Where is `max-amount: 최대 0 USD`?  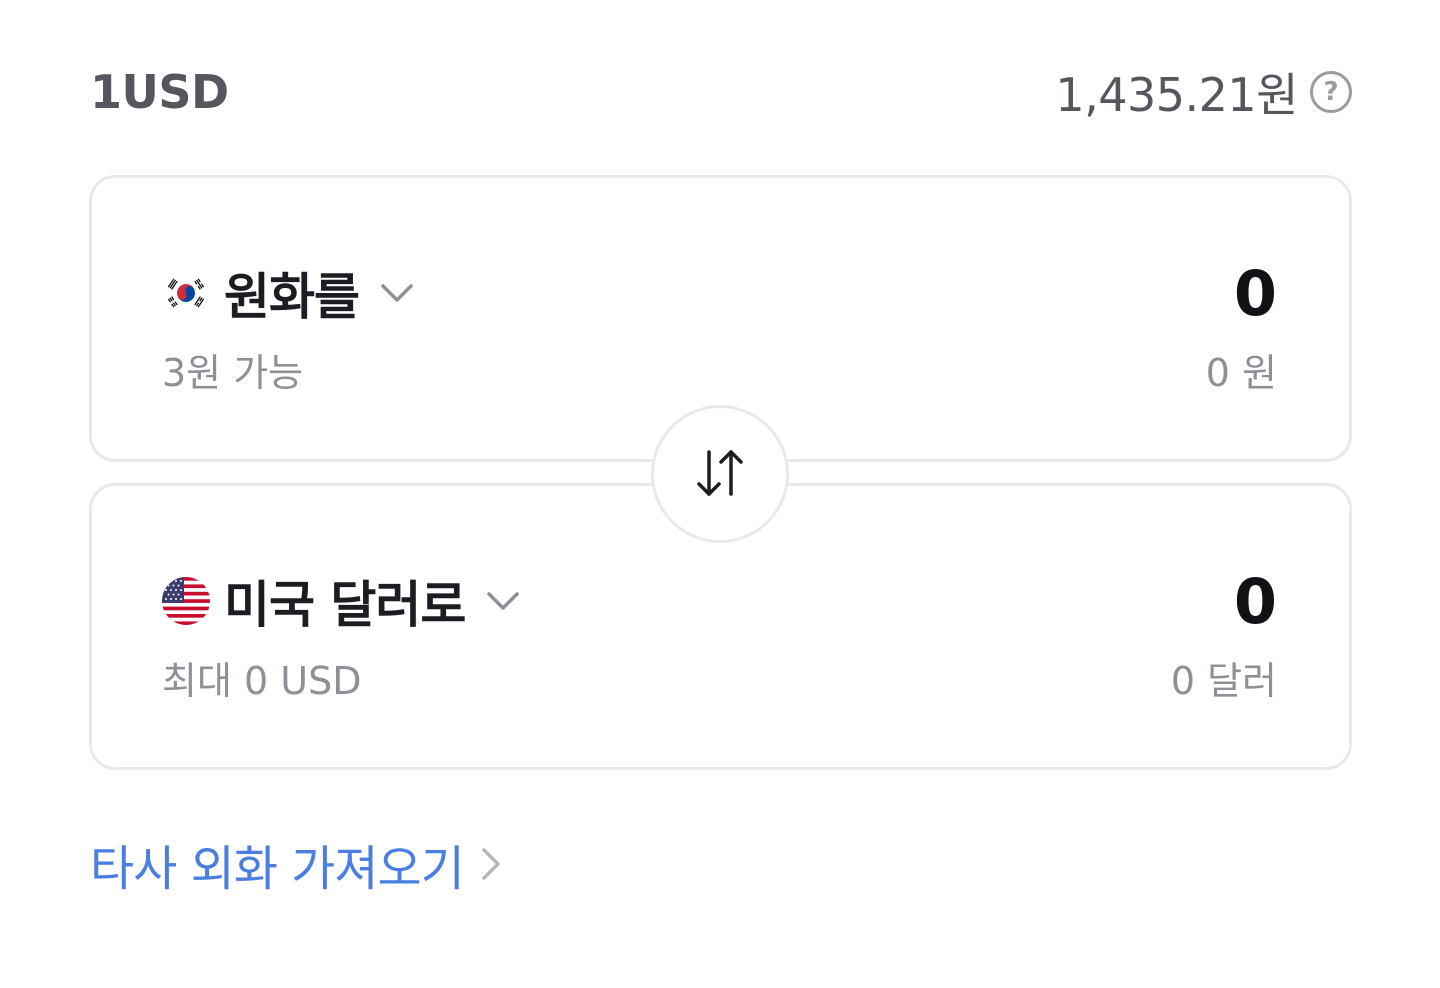 max-amount: 최대 0 USD is located at coordinates (262, 680).